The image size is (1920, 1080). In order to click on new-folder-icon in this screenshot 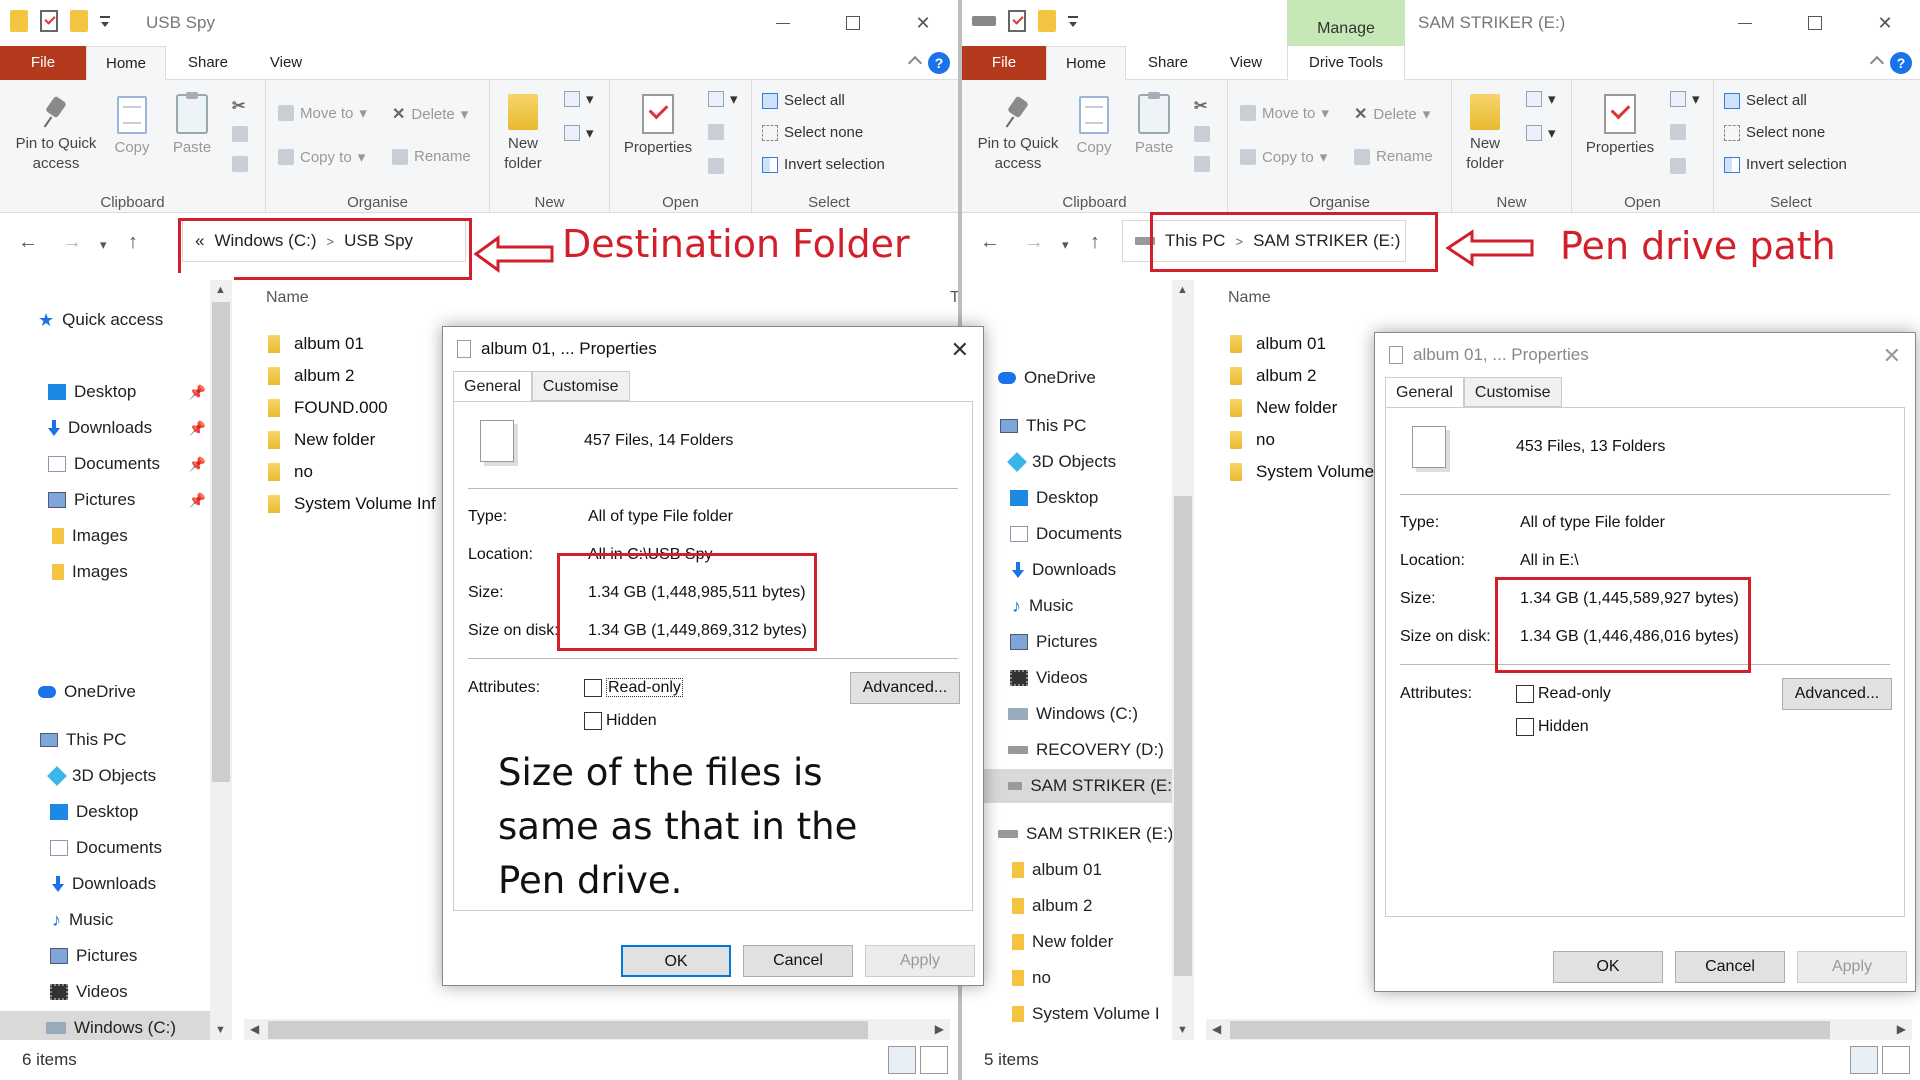, I will do `click(1047, 21)`.